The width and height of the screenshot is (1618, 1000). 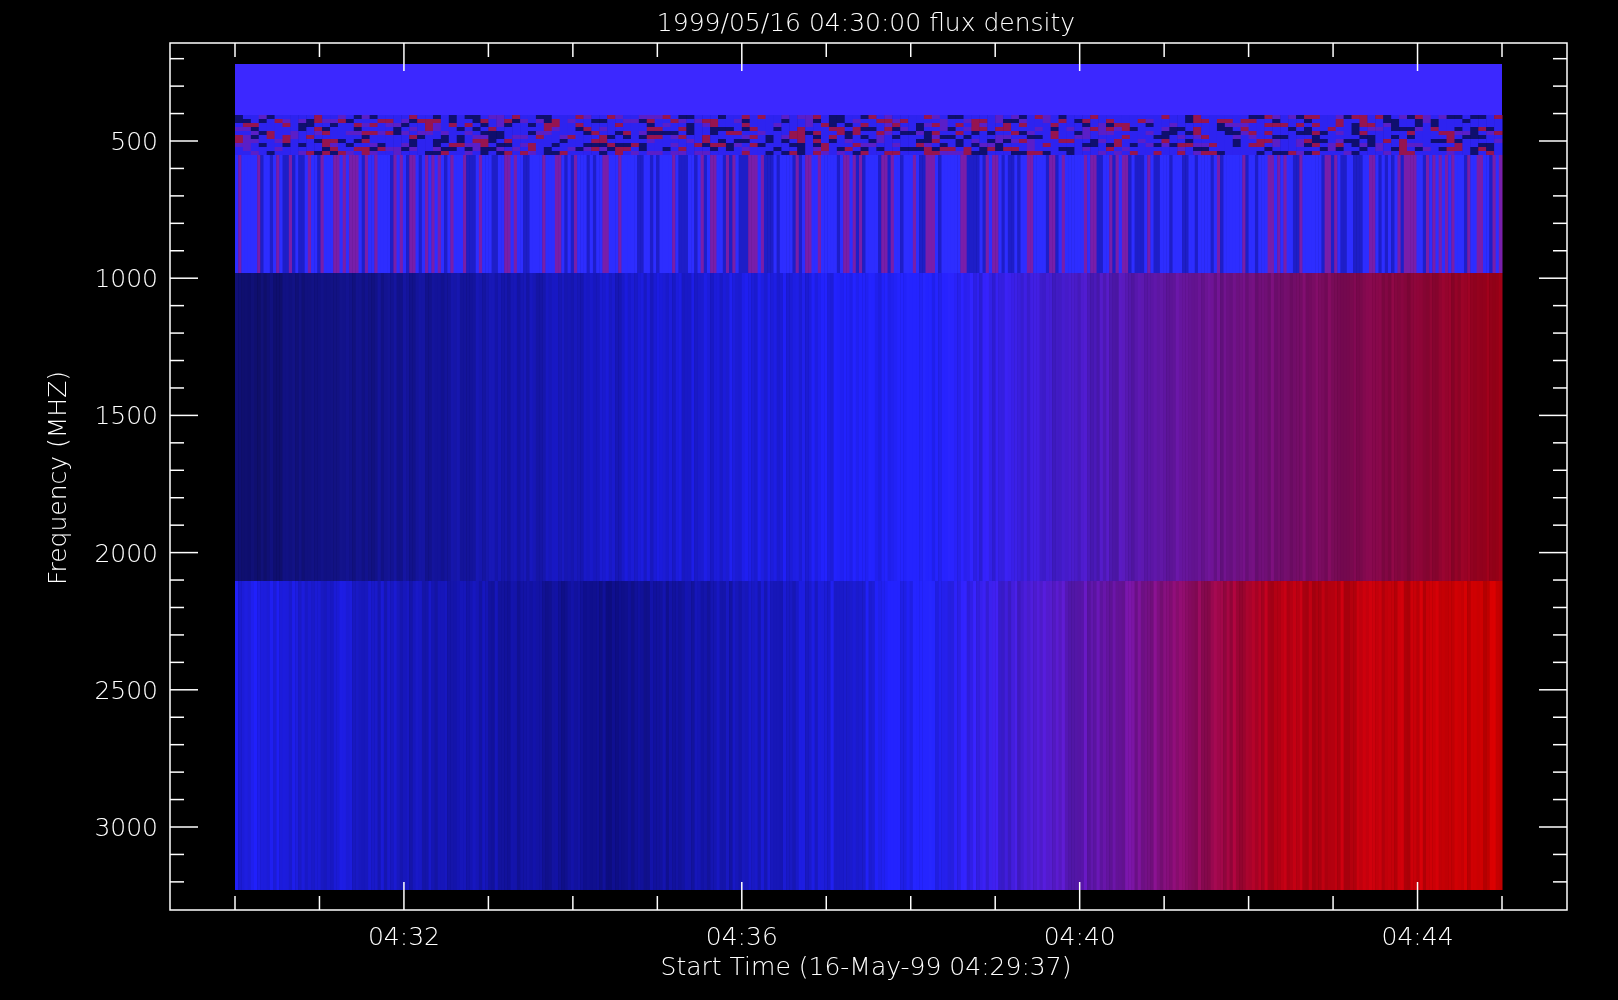 What do you see at coordinates (1417, 936) in the screenshot?
I see `x-tick-label: 04:44` at bounding box center [1417, 936].